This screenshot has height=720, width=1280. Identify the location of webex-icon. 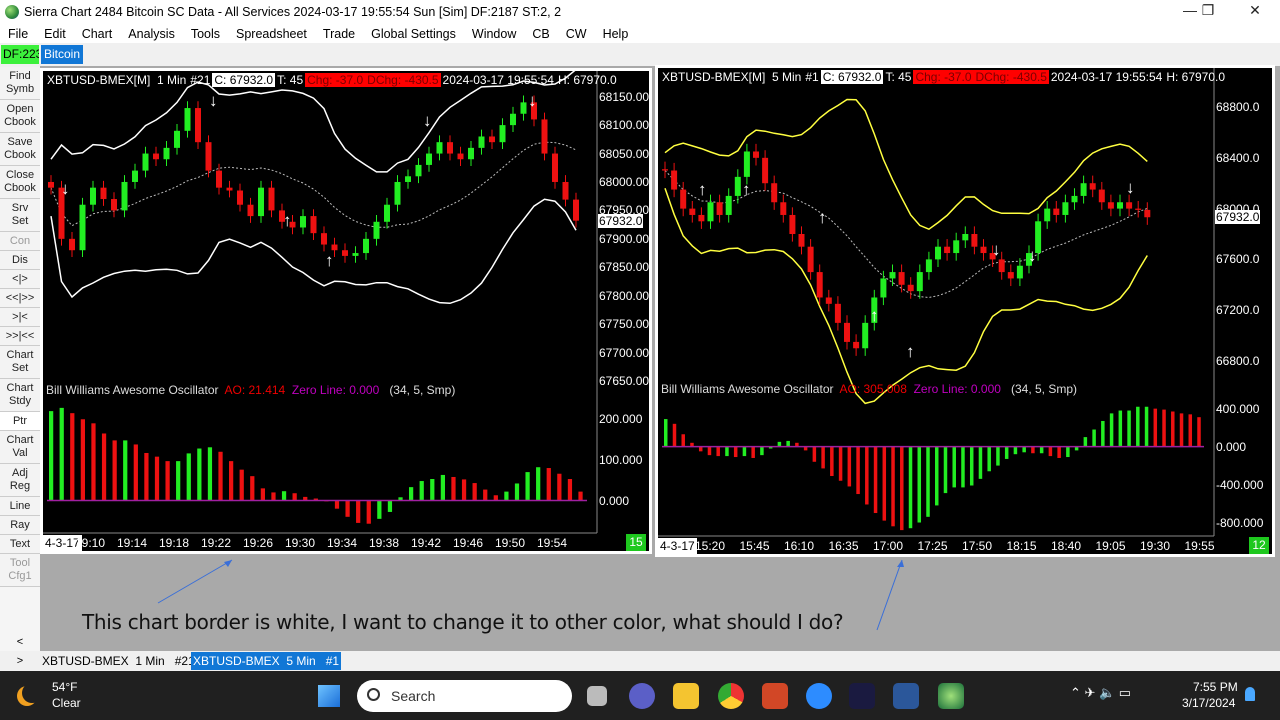
(862, 696).